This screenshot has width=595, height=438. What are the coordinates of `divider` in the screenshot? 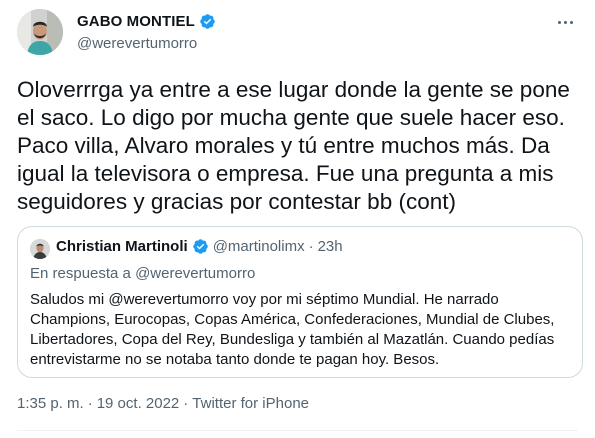 It's located at (297, 430).